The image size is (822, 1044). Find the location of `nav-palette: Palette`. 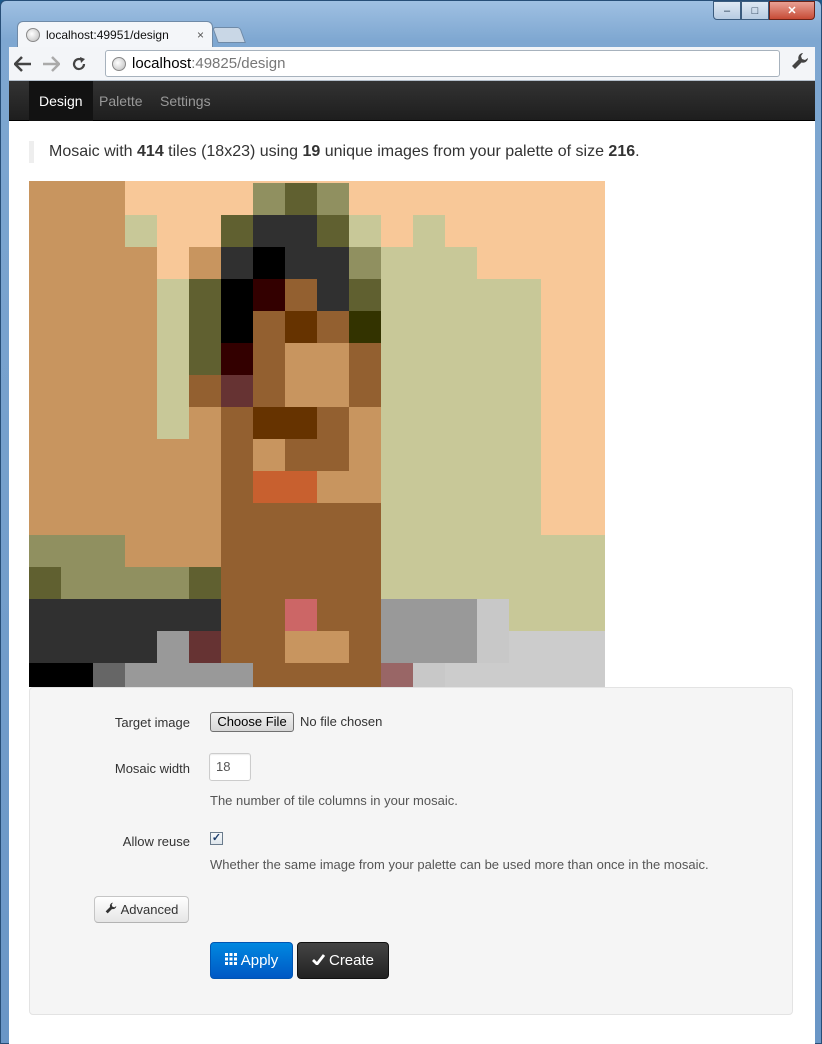

nav-palette: Palette is located at coordinates (121, 101).